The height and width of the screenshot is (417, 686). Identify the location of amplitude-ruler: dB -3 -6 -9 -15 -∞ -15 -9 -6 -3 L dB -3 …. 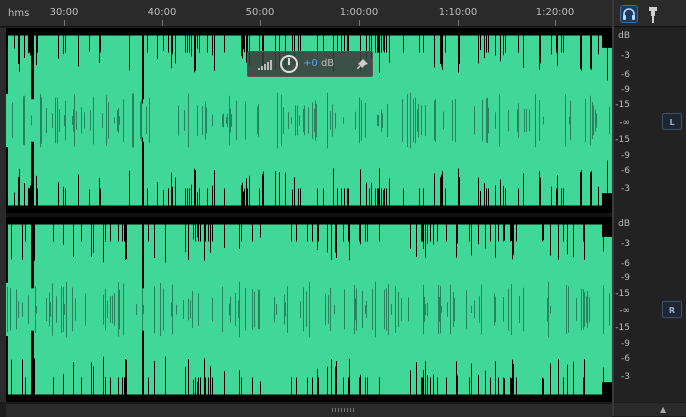
(650, 215).